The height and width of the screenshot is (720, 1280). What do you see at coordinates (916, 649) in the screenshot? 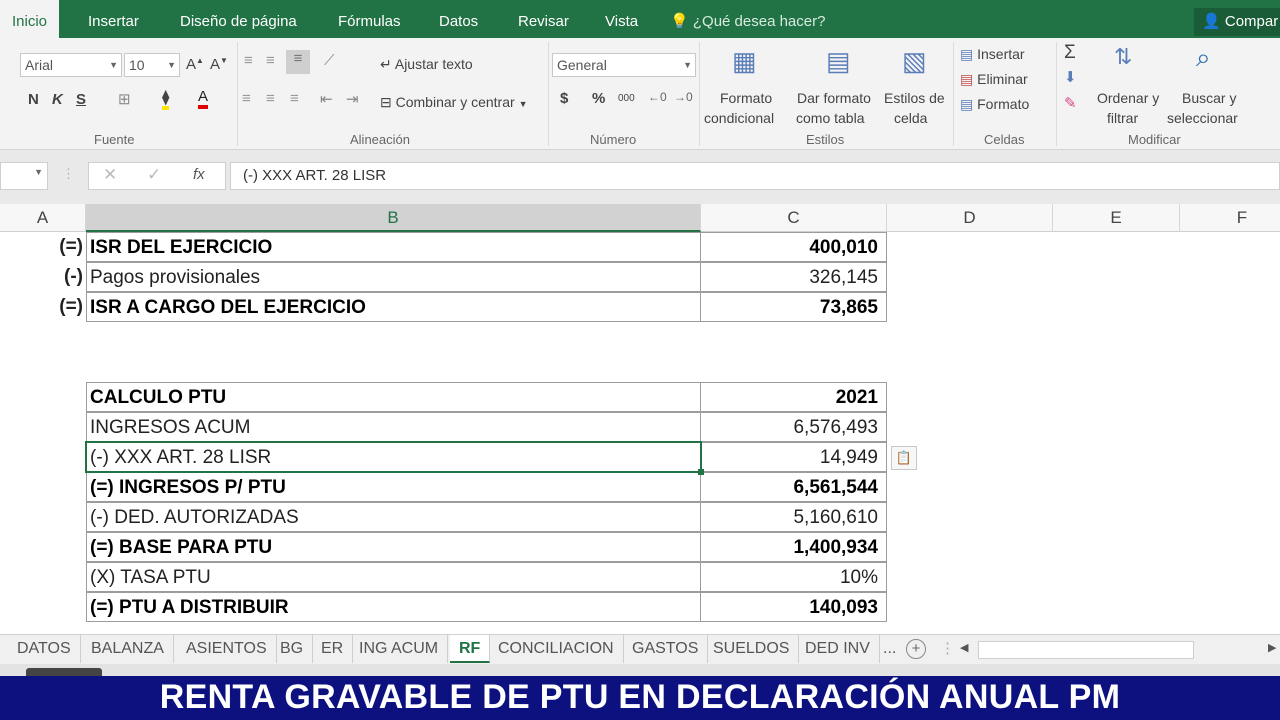
I see `add-sheet-icon: +` at bounding box center [916, 649].